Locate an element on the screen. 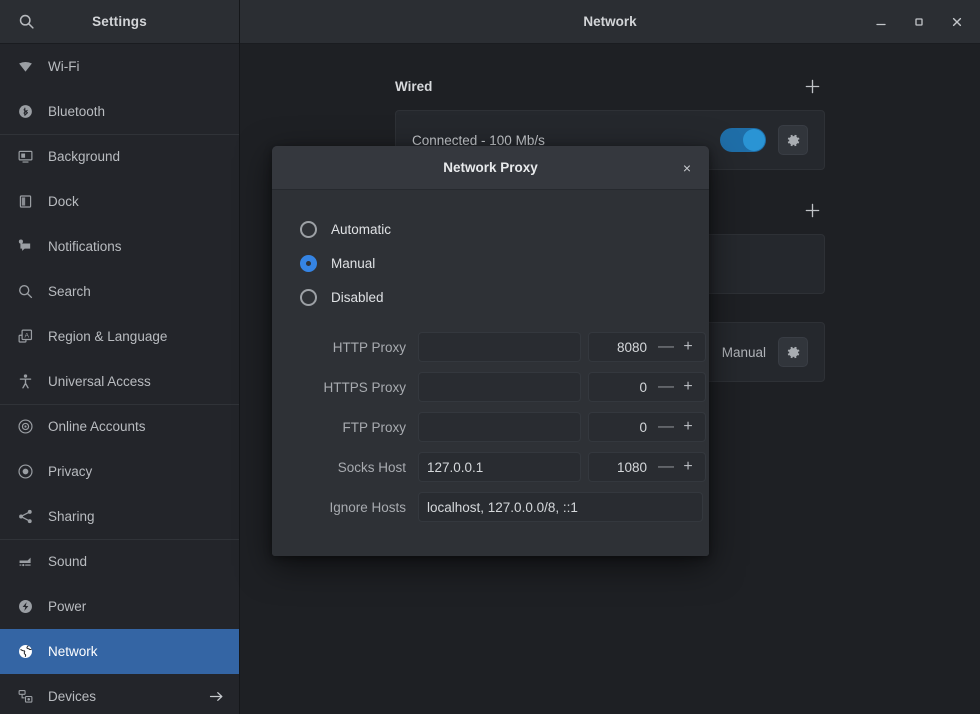 The image size is (980, 714). sidebar-item-label: Universal Access is located at coordinates (99, 381).